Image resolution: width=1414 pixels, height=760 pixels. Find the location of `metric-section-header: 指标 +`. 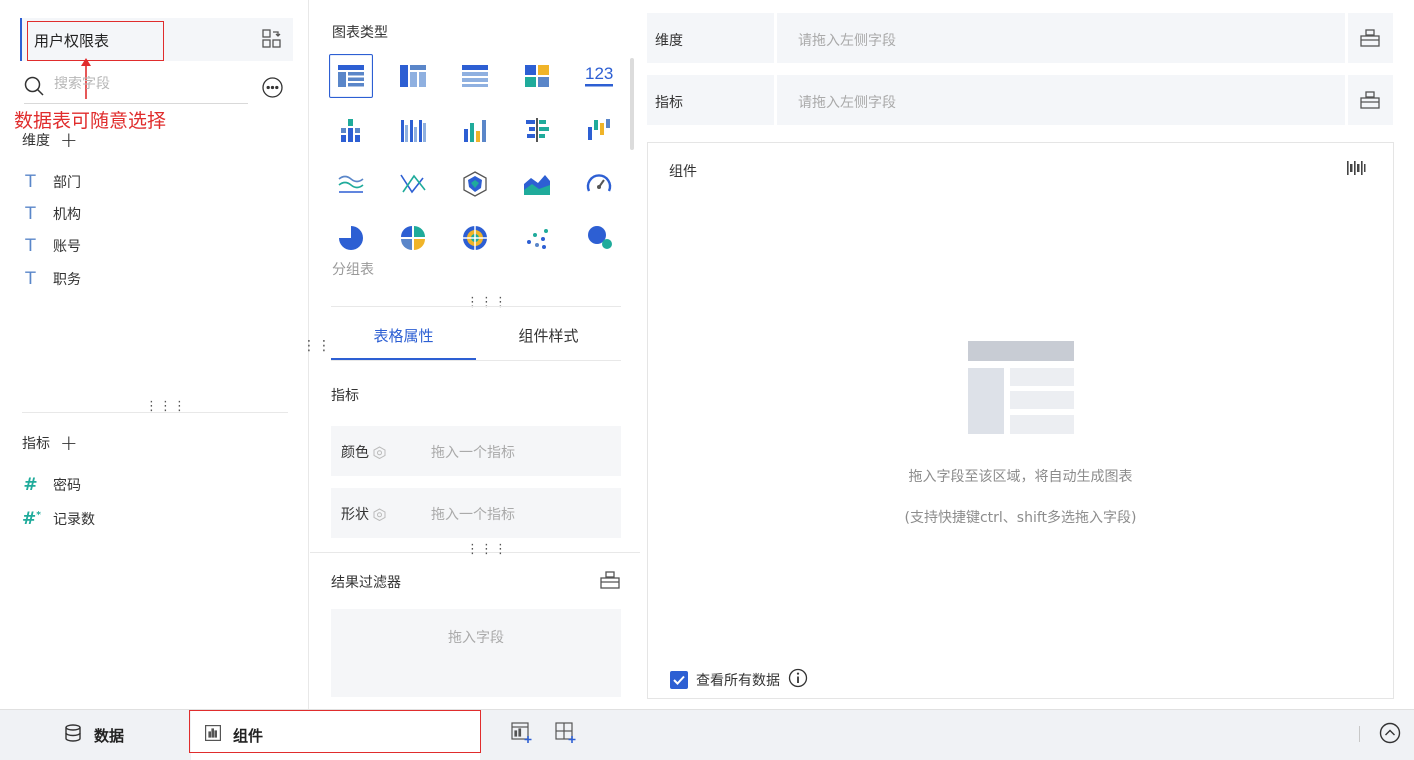

metric-section-header: 指标 + is located at coordinates (50, 443).